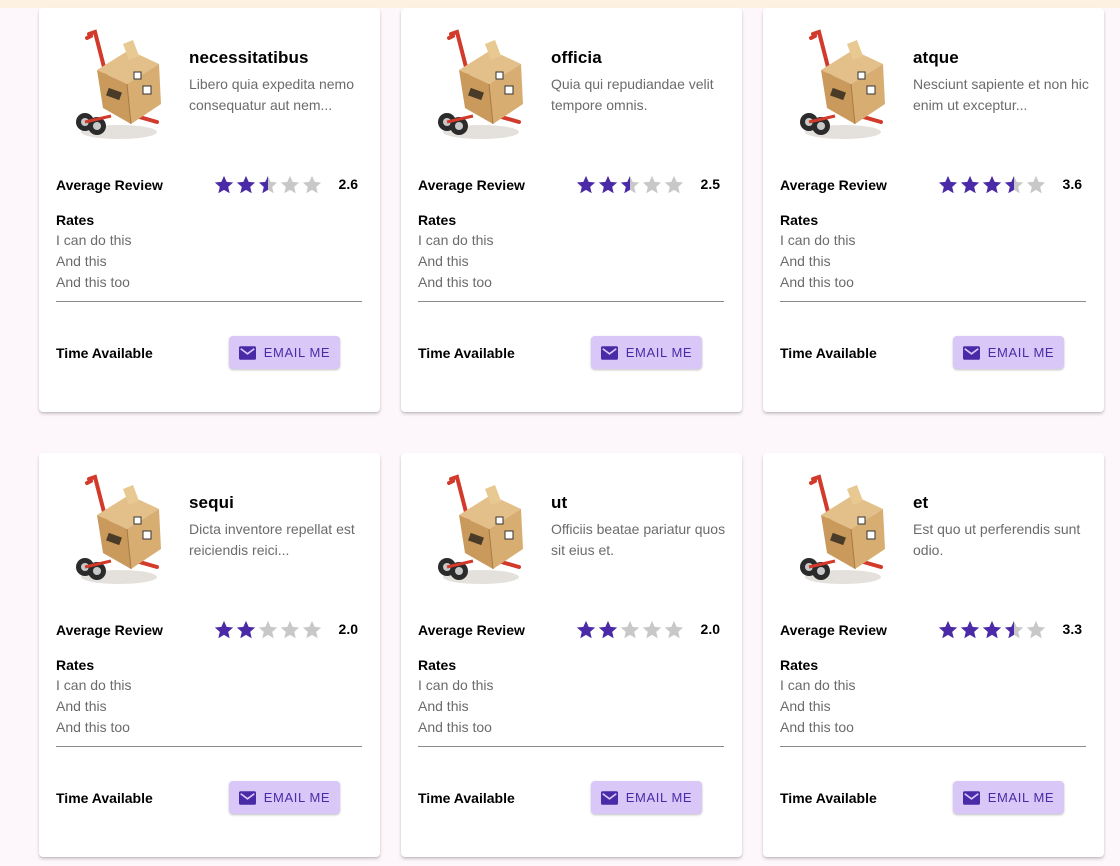 The width and height of the screenshot is (1120, 866). Describe the element at coordinates (1072, 629) in the screenshot. I see `average-review-value: 3.3` at that location.